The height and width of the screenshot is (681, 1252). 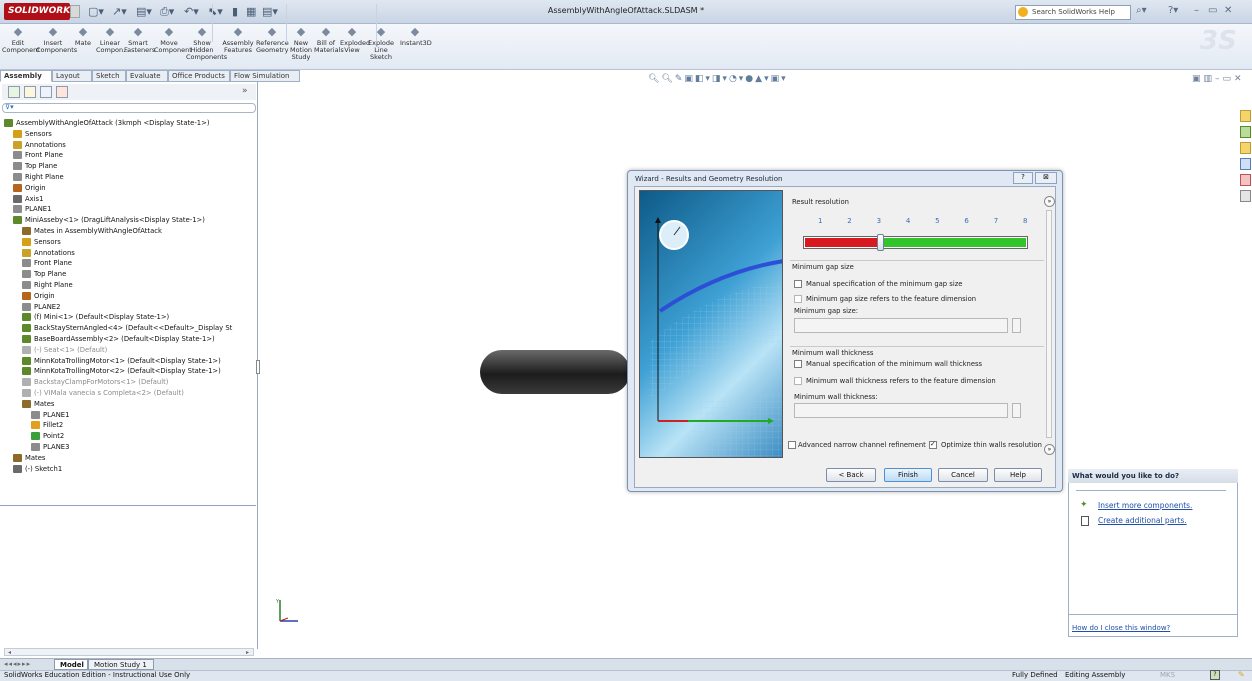 I want to click on min-gap-feature-checkbox, so click(x=798, y=299).